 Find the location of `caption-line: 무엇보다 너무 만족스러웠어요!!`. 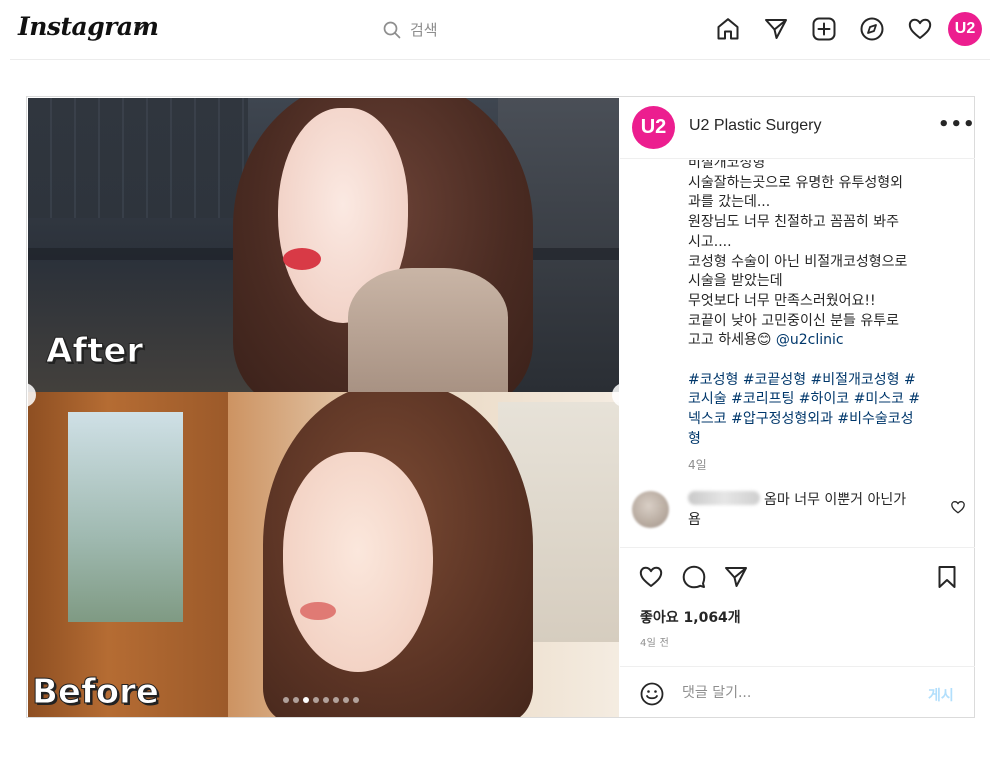

caption-line: 무엇보다 너무 만족스러웠어요!! is located at coordinates (782, 300).